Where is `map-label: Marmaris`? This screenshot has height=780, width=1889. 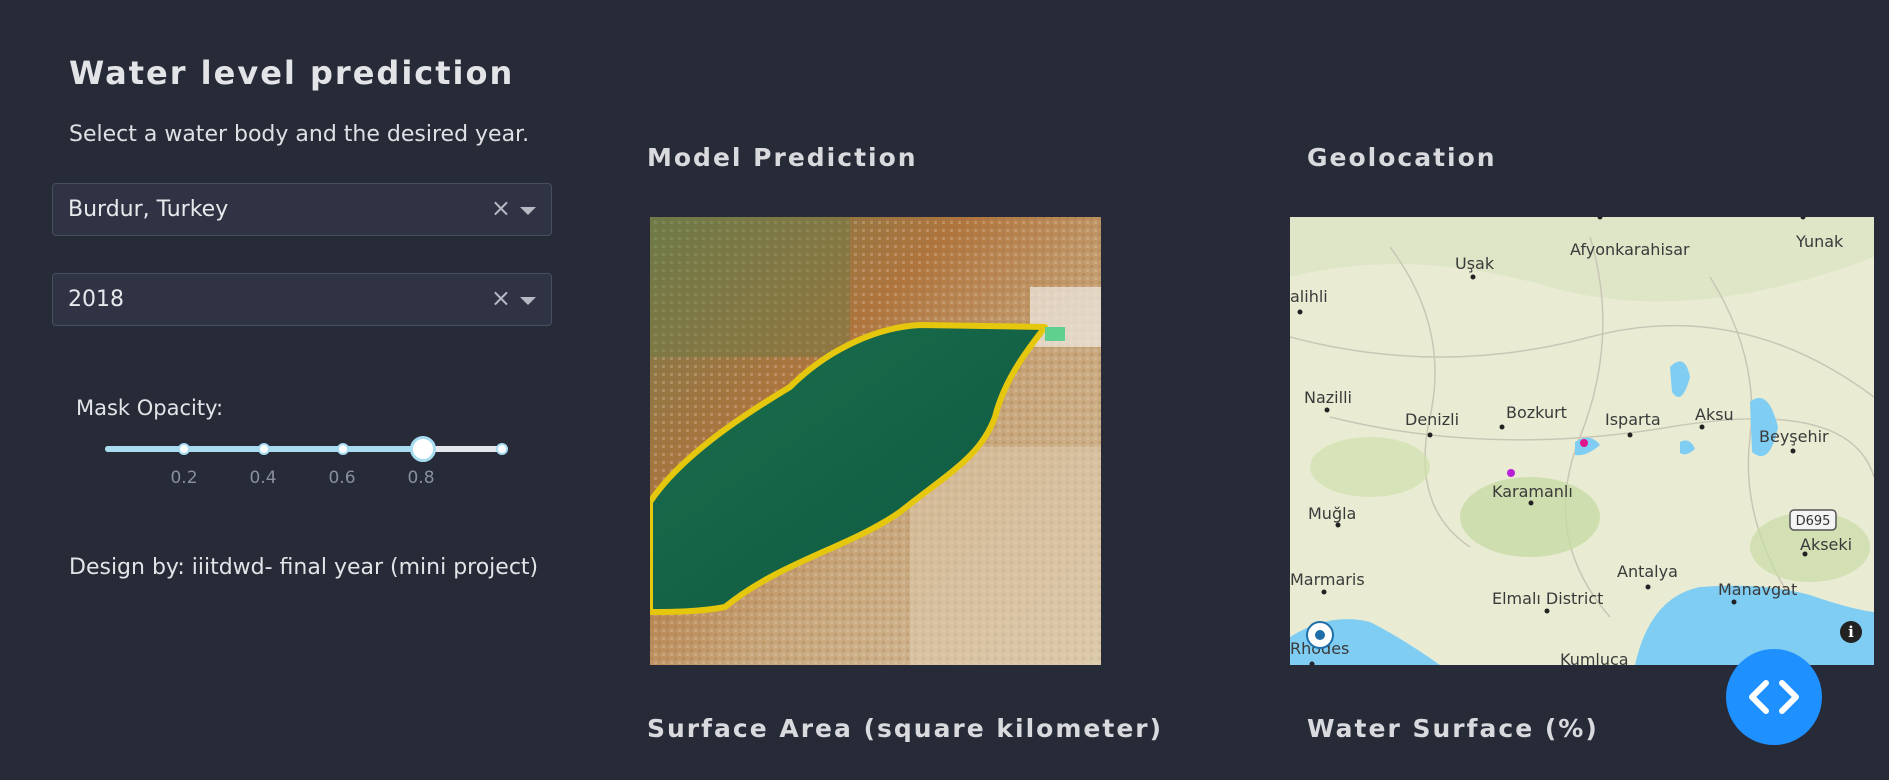
map-label: Marmaris is located at coordinates (1327, 579).